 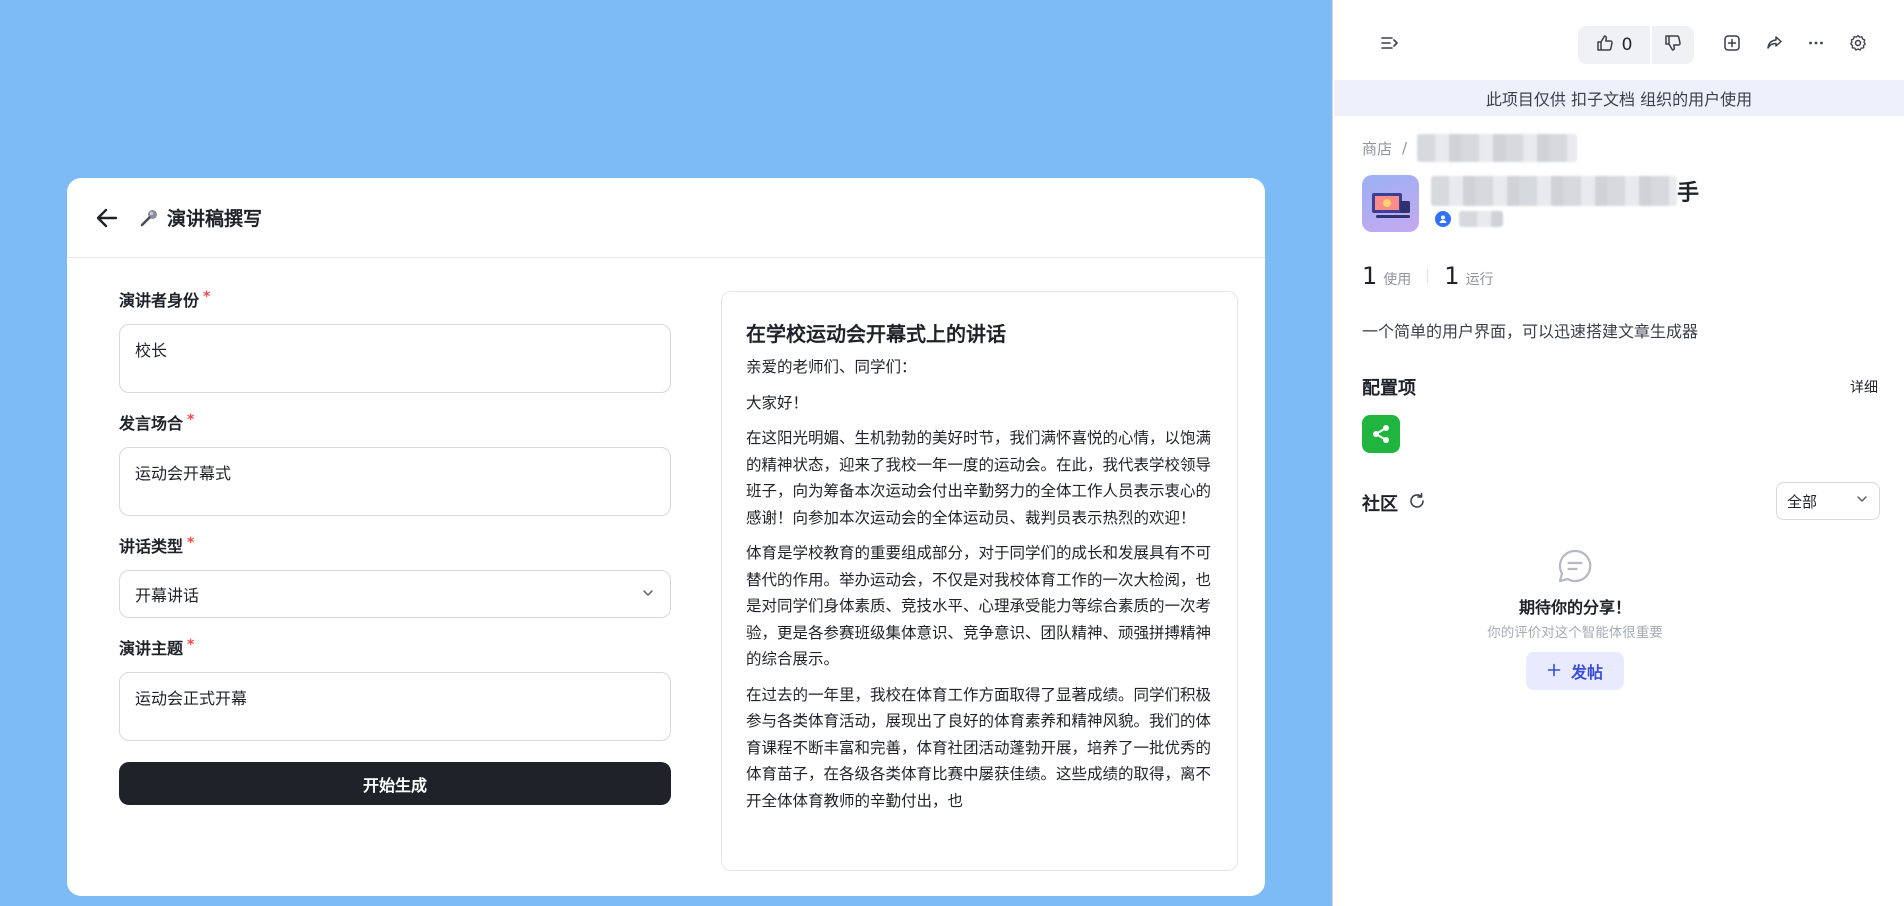 I want to click on result-paragraph: 大家好！, so click(x=777, y=402).